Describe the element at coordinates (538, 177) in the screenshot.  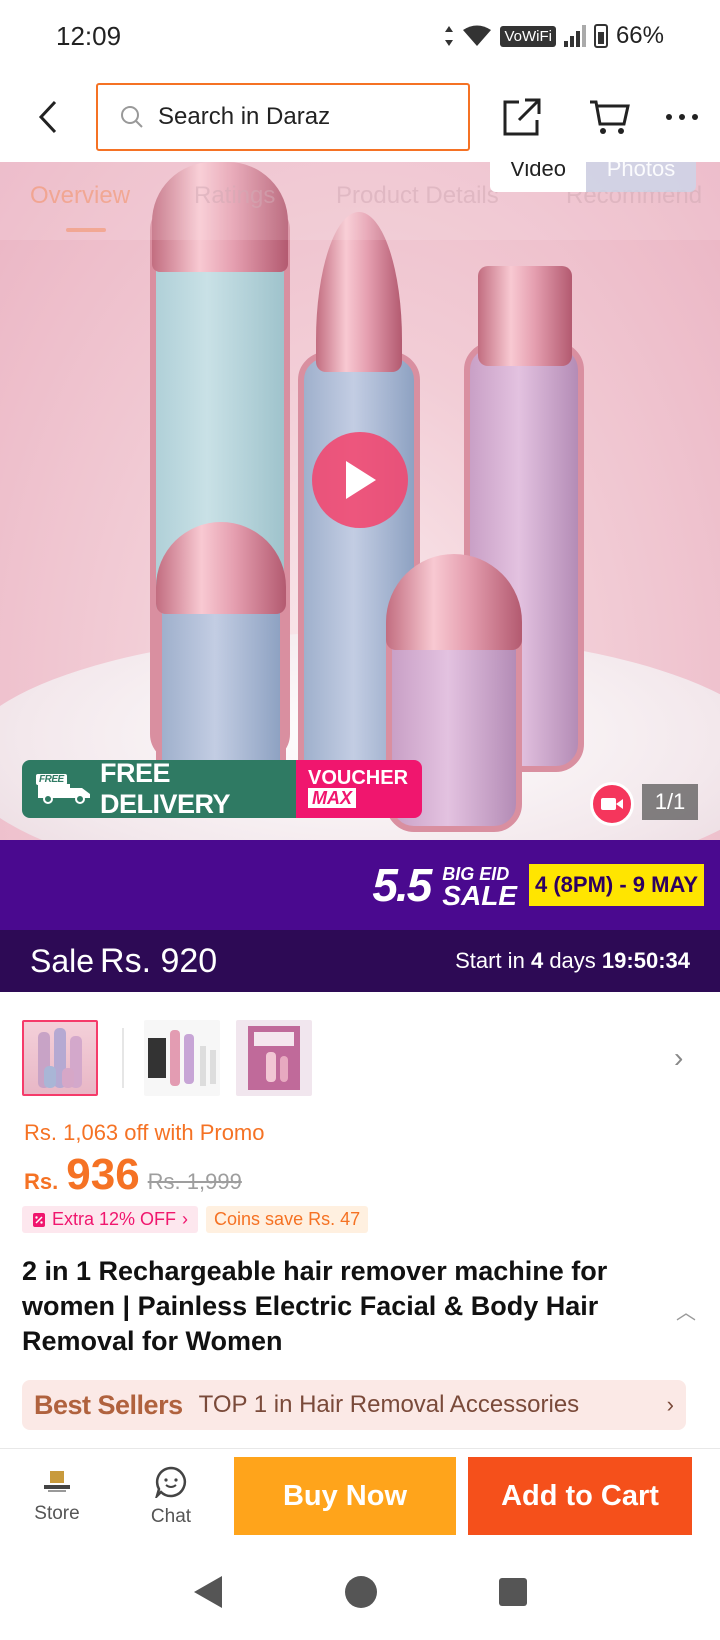
I see `media-video-button: Video` at that location.